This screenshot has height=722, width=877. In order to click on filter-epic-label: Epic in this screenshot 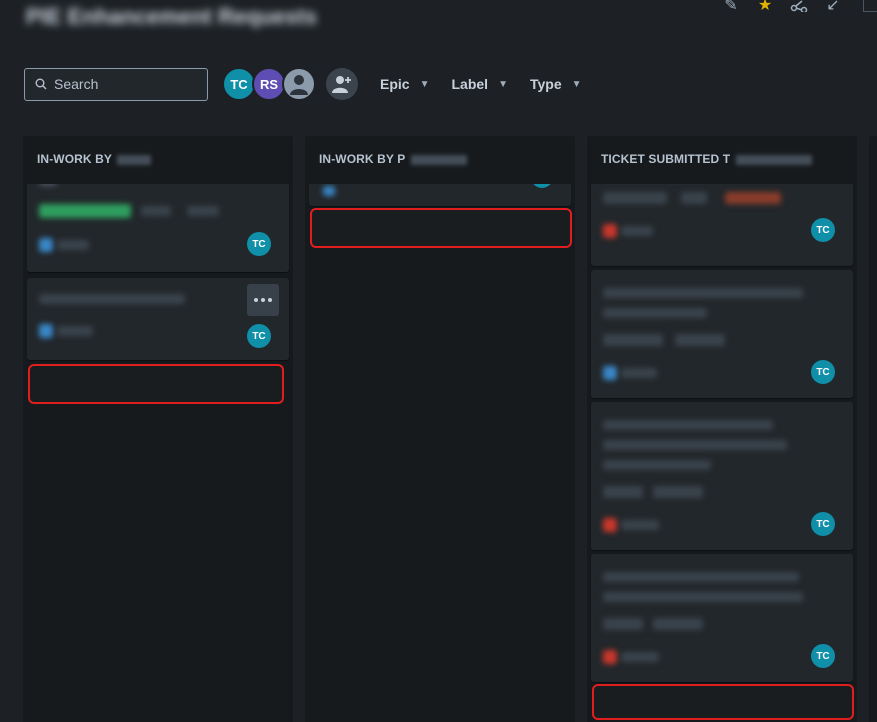, I will do `click(395, 84)`.